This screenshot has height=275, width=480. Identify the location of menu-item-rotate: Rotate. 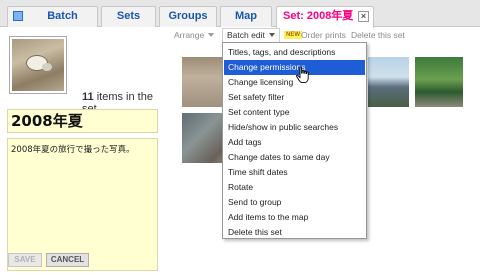
(294, 187).